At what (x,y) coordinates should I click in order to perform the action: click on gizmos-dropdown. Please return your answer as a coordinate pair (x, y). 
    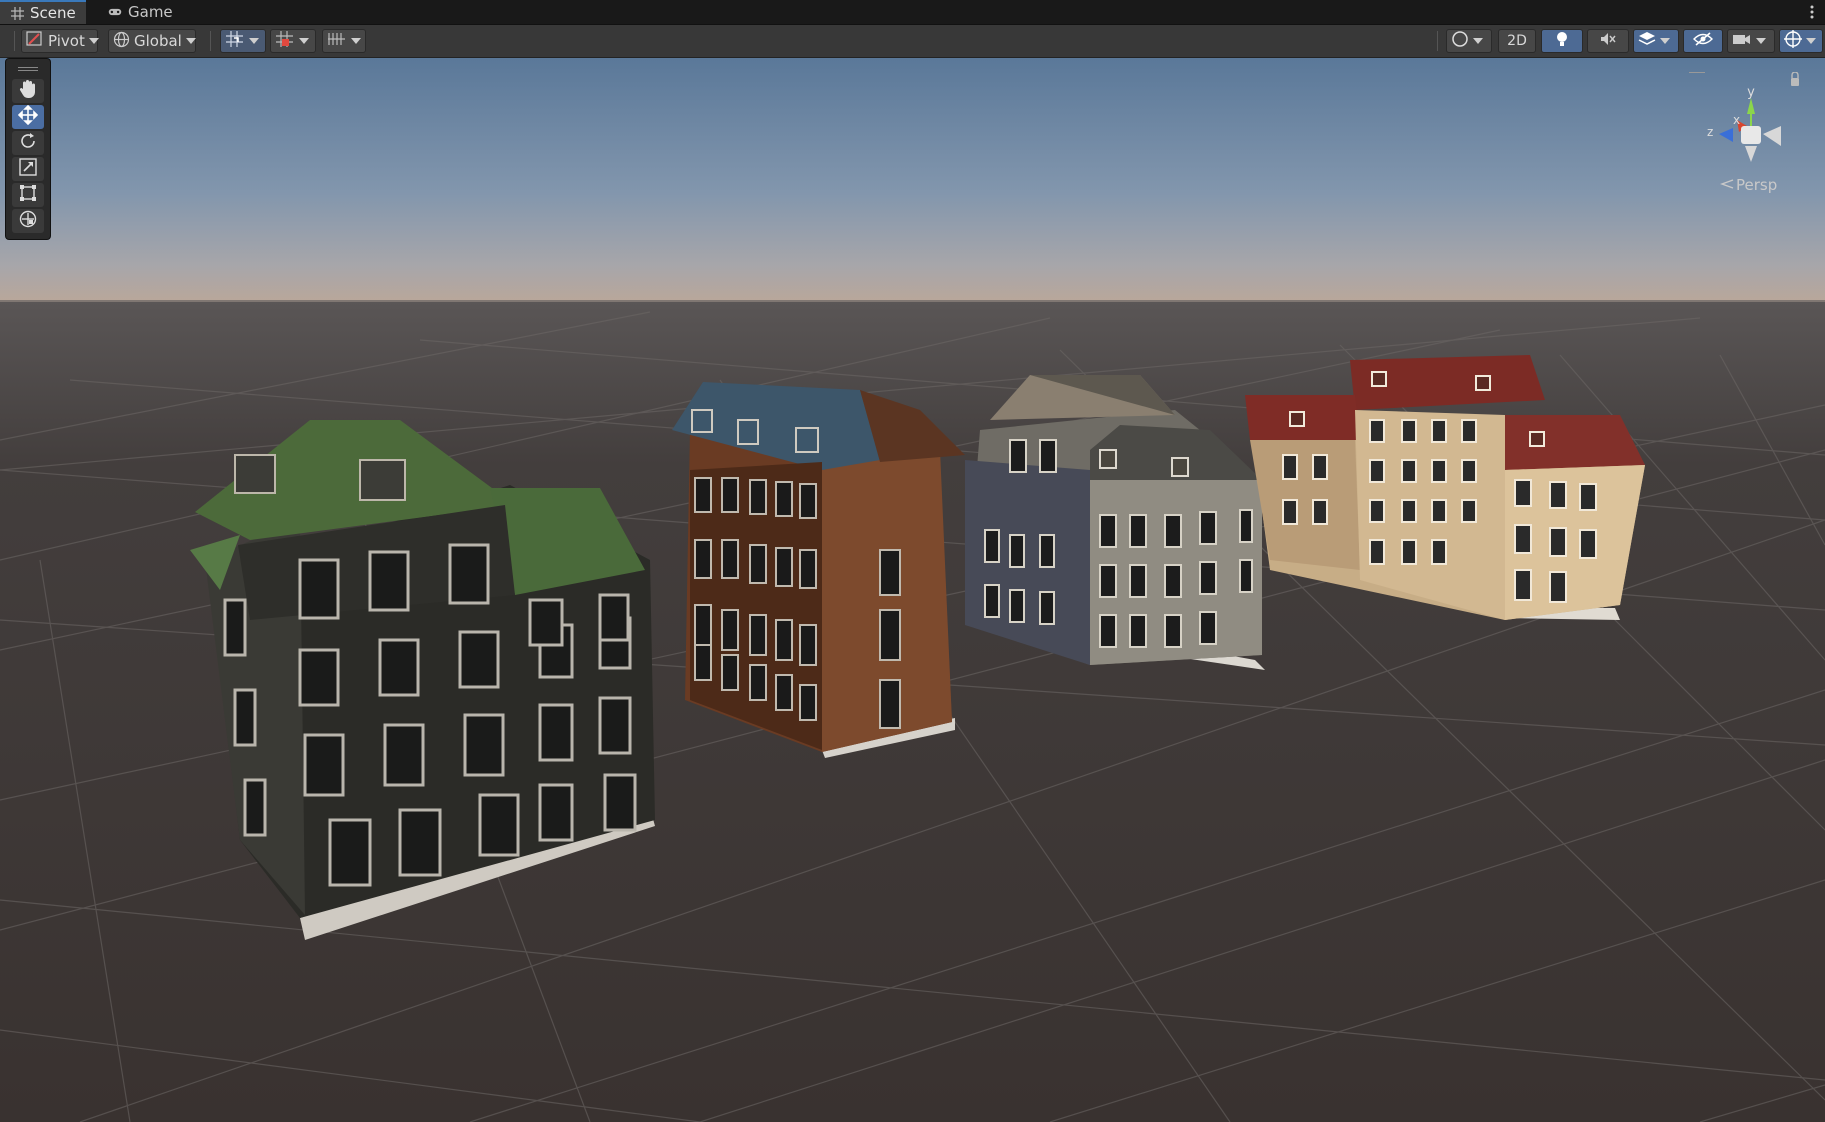
    Looking at the image, I should click on (1801, 41).